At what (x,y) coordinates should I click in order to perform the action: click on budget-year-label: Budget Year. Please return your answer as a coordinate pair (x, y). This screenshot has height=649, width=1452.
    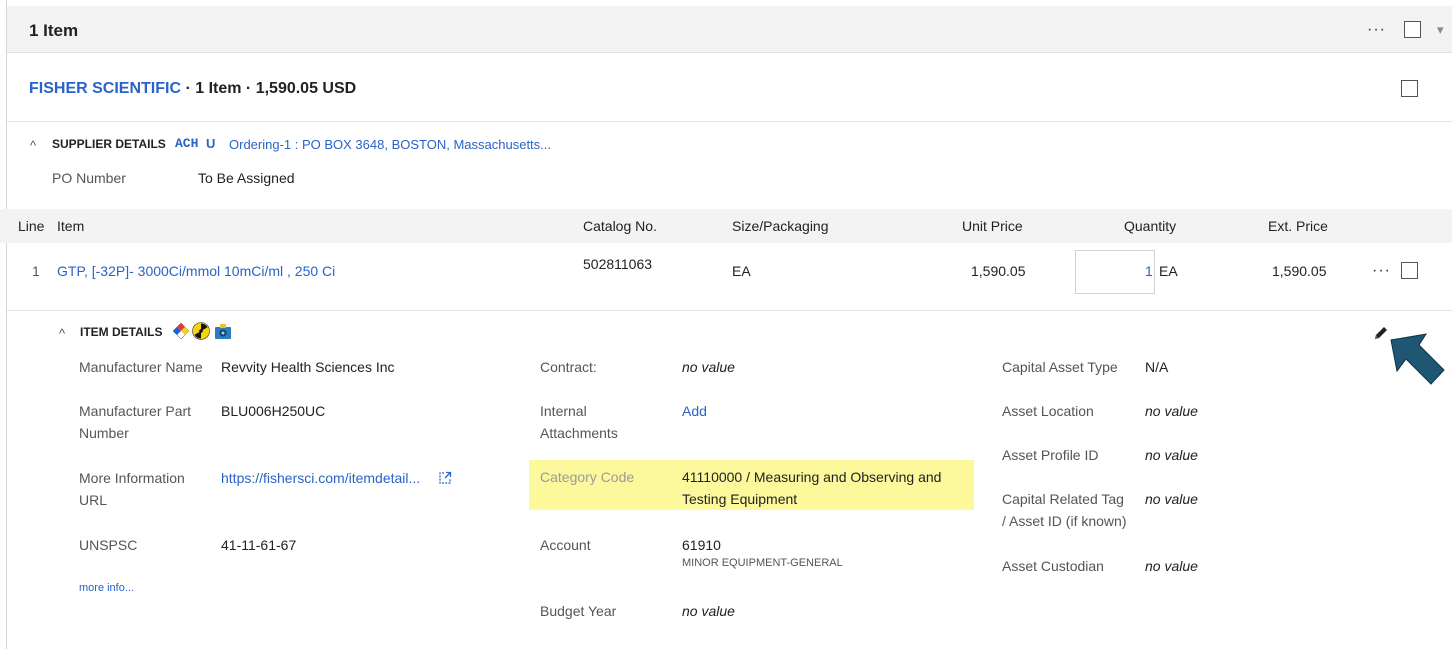
    Looking at the image, I should click on (578, 611).